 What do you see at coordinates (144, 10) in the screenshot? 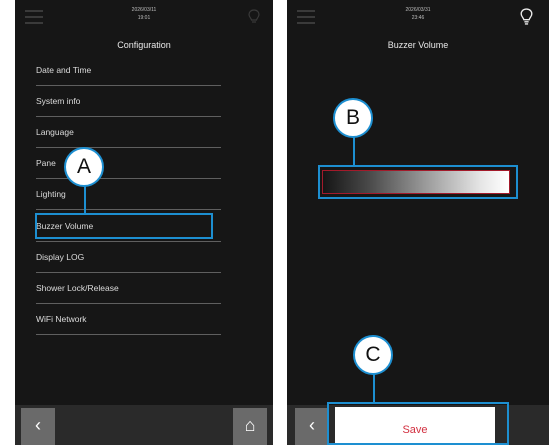
I see `date-label: 2026/03/11` at bounding box center [144, 10].